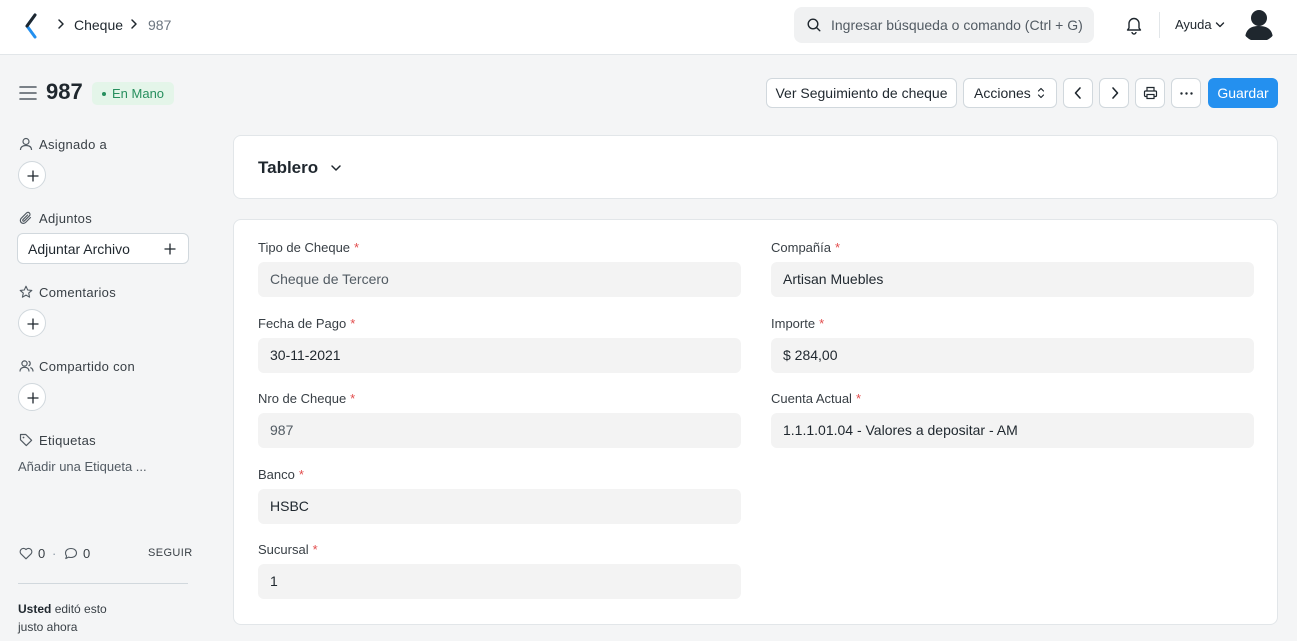 This screenshot has width=1297, height=641. What do you see at coordinates (98, 25) in the screenshot?
I see `breadcrumb-cheque: Cheque` at bounding box center [98, 25].